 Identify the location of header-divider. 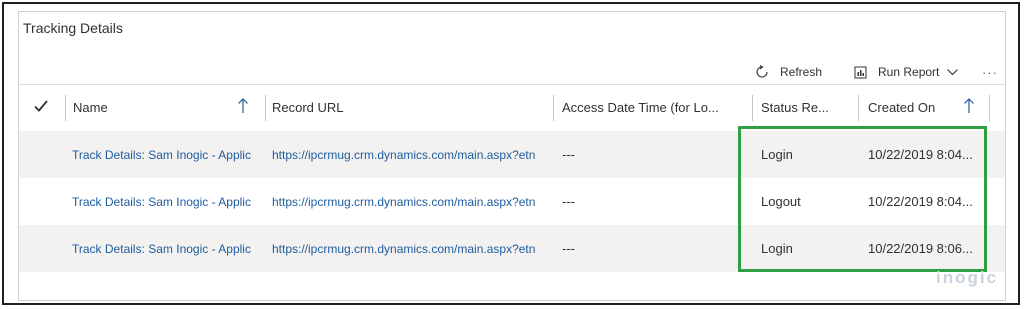
(512, 84).